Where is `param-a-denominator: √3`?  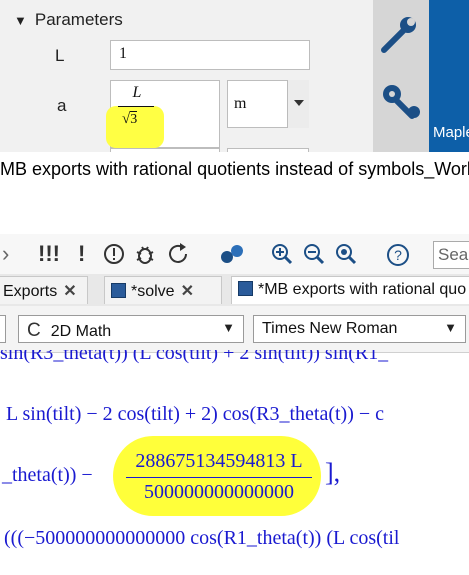
param-a-denominator: √3 is located at coordinates (130, 119).